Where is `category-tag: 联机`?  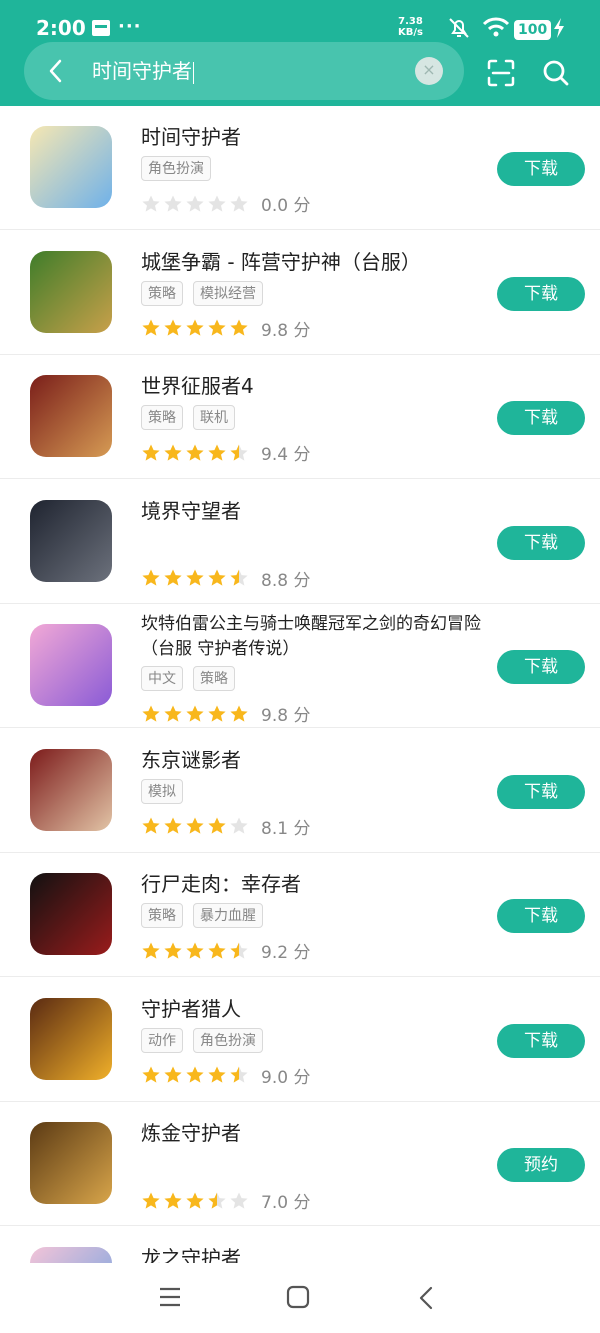 category-tag: 联机 is located at coordinates (214, 417).